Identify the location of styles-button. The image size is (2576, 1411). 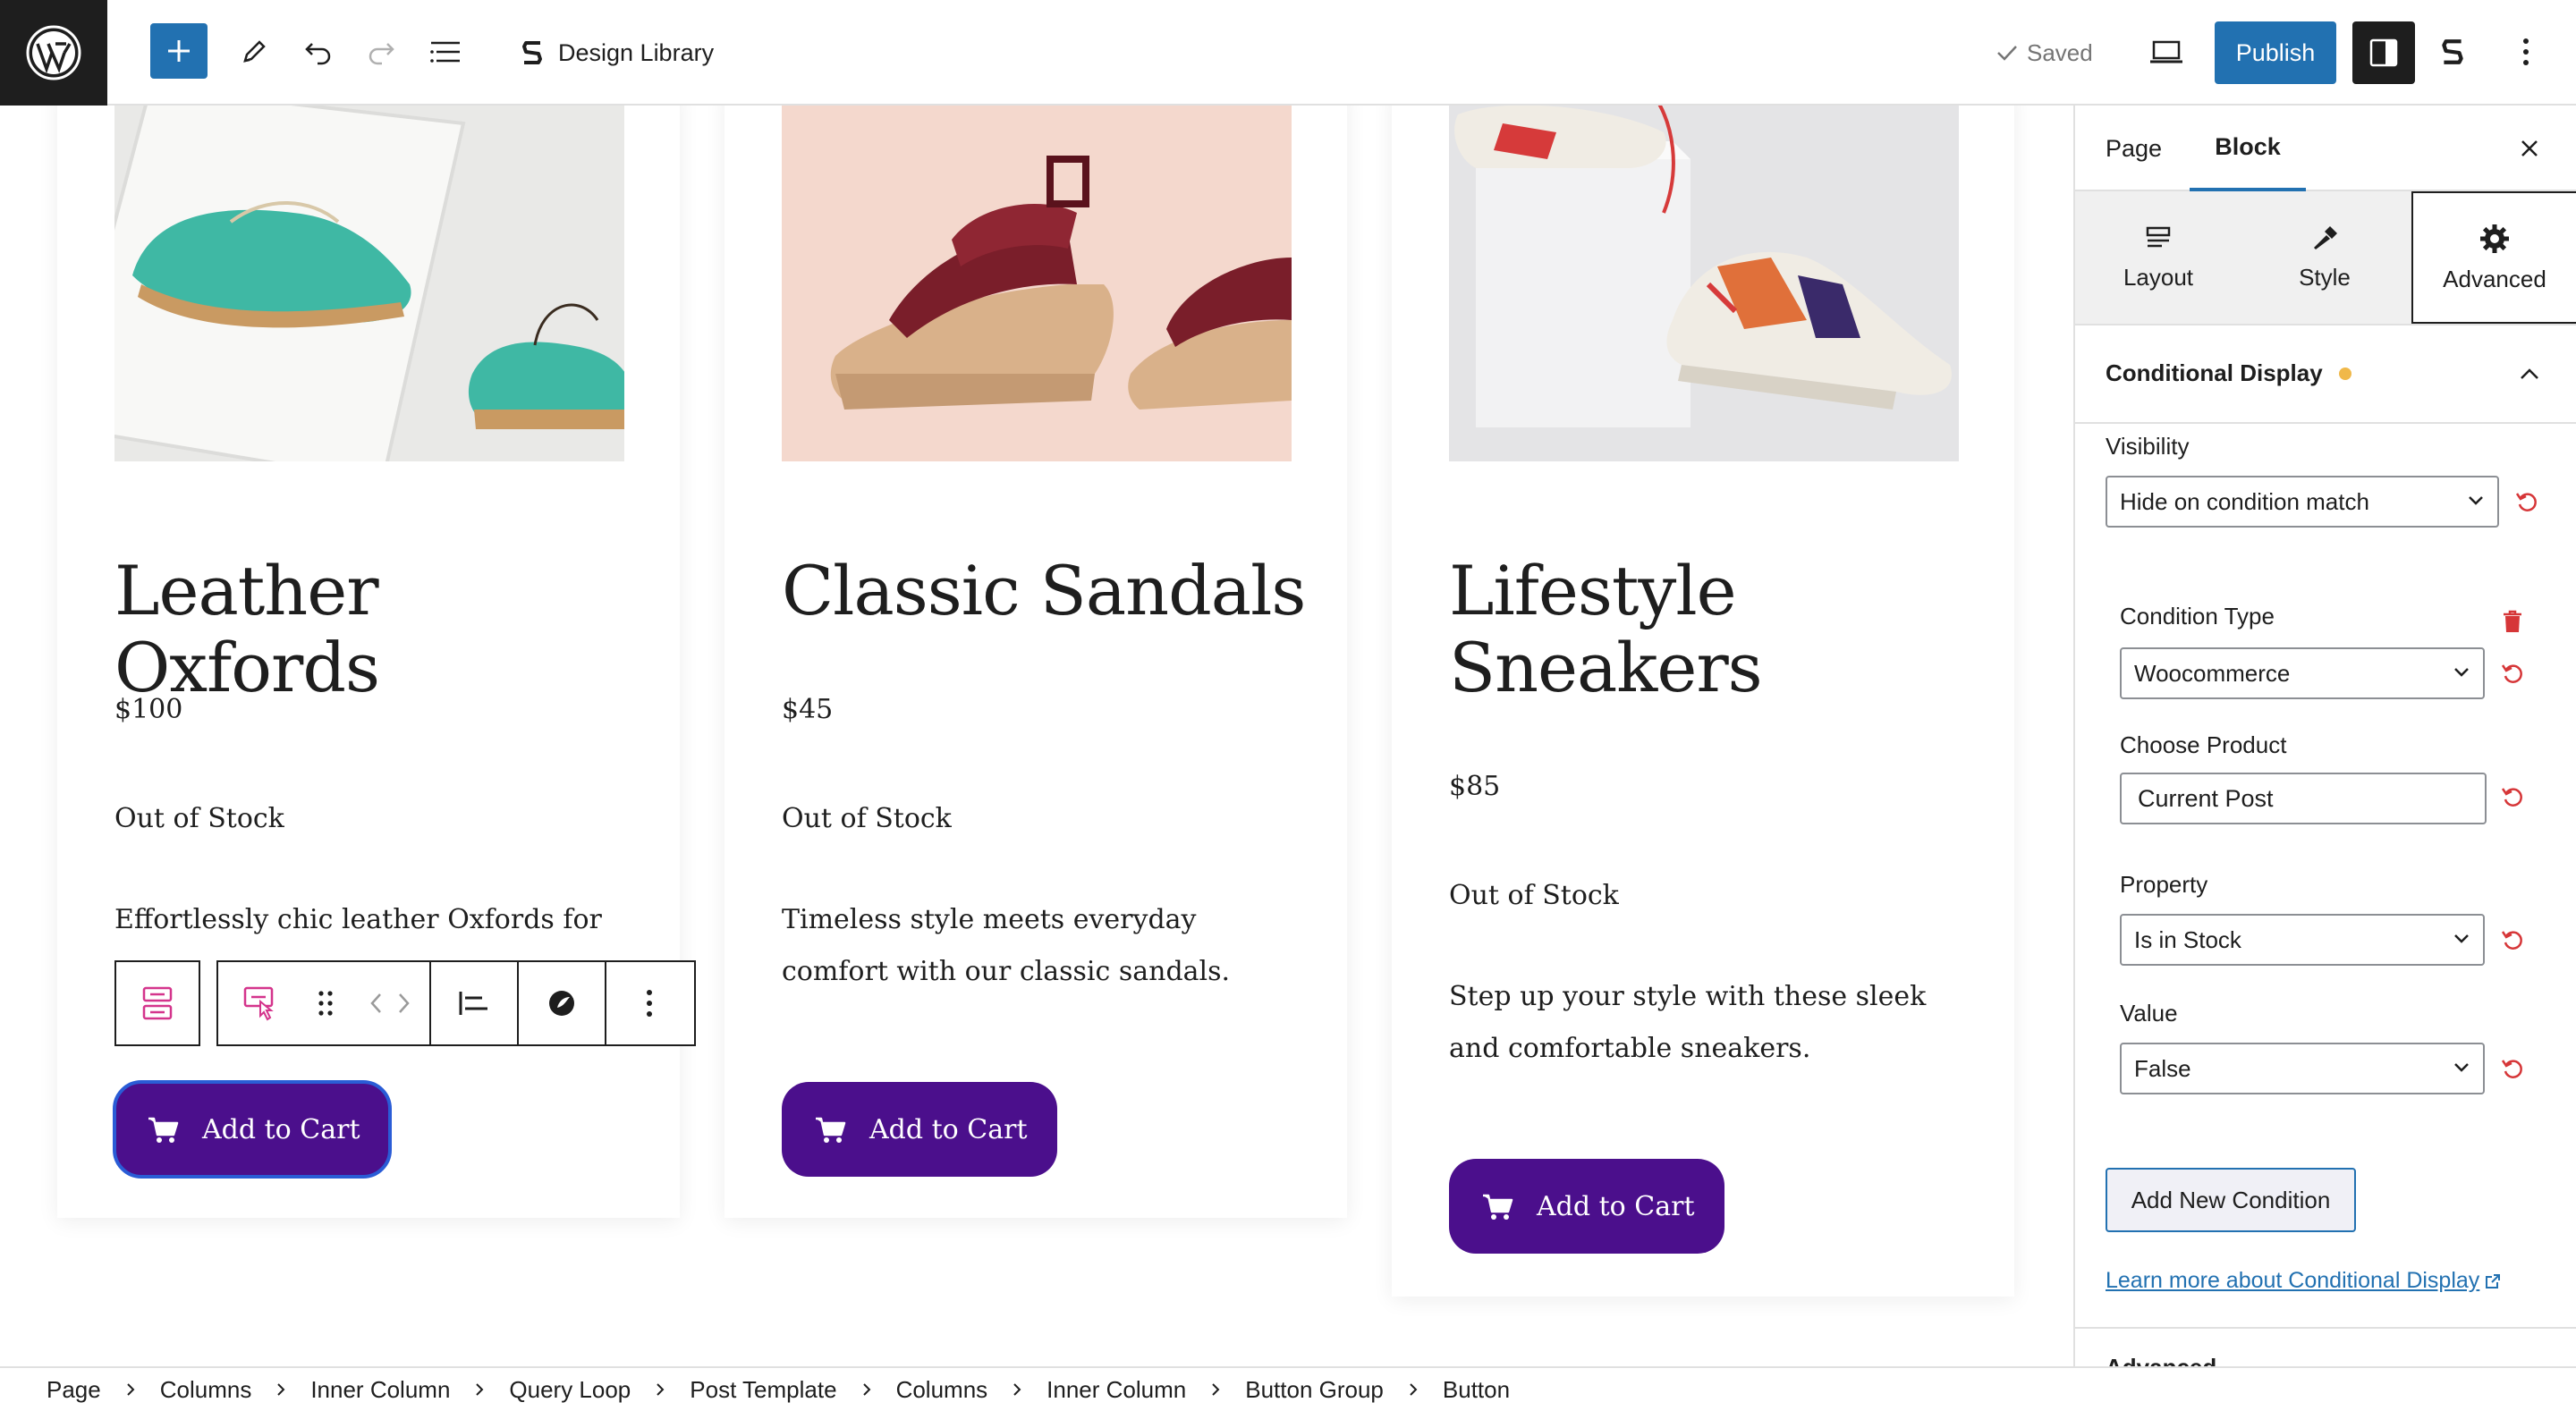
(562, 1003).